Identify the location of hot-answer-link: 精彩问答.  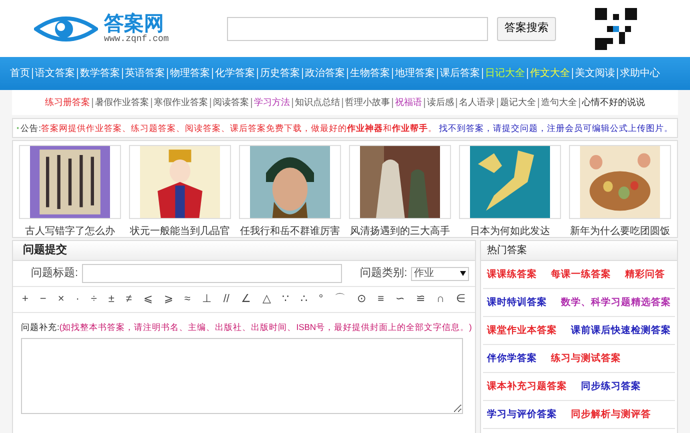
(645, 274).